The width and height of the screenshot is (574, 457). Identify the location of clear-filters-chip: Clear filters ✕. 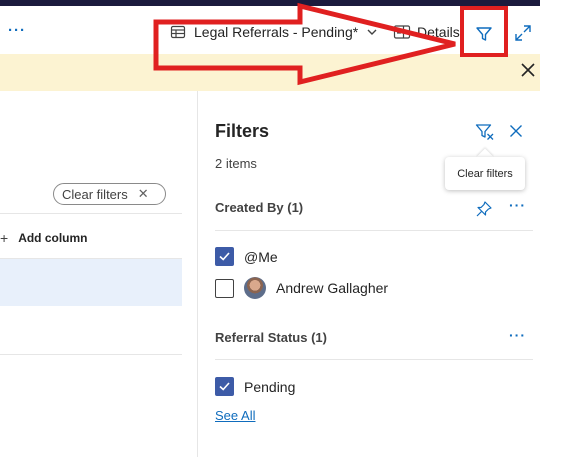
(109, 194).